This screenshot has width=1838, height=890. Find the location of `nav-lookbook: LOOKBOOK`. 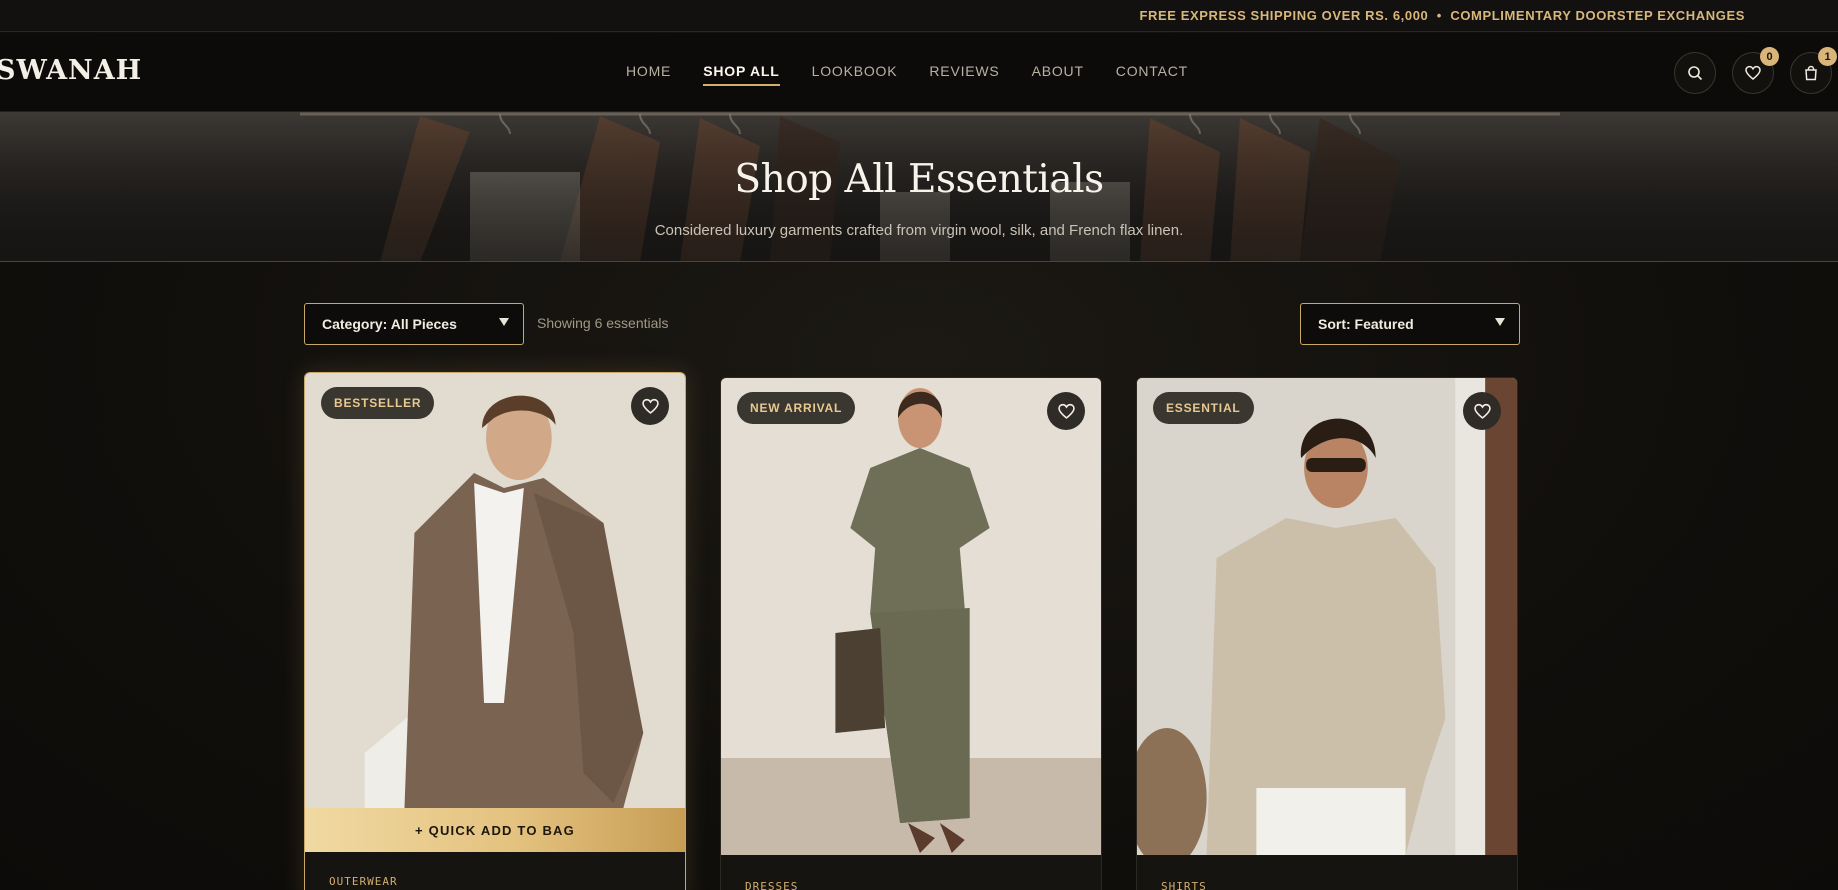

nav-lookbook: LOOKBOOK is located at coordinates (855, 74).